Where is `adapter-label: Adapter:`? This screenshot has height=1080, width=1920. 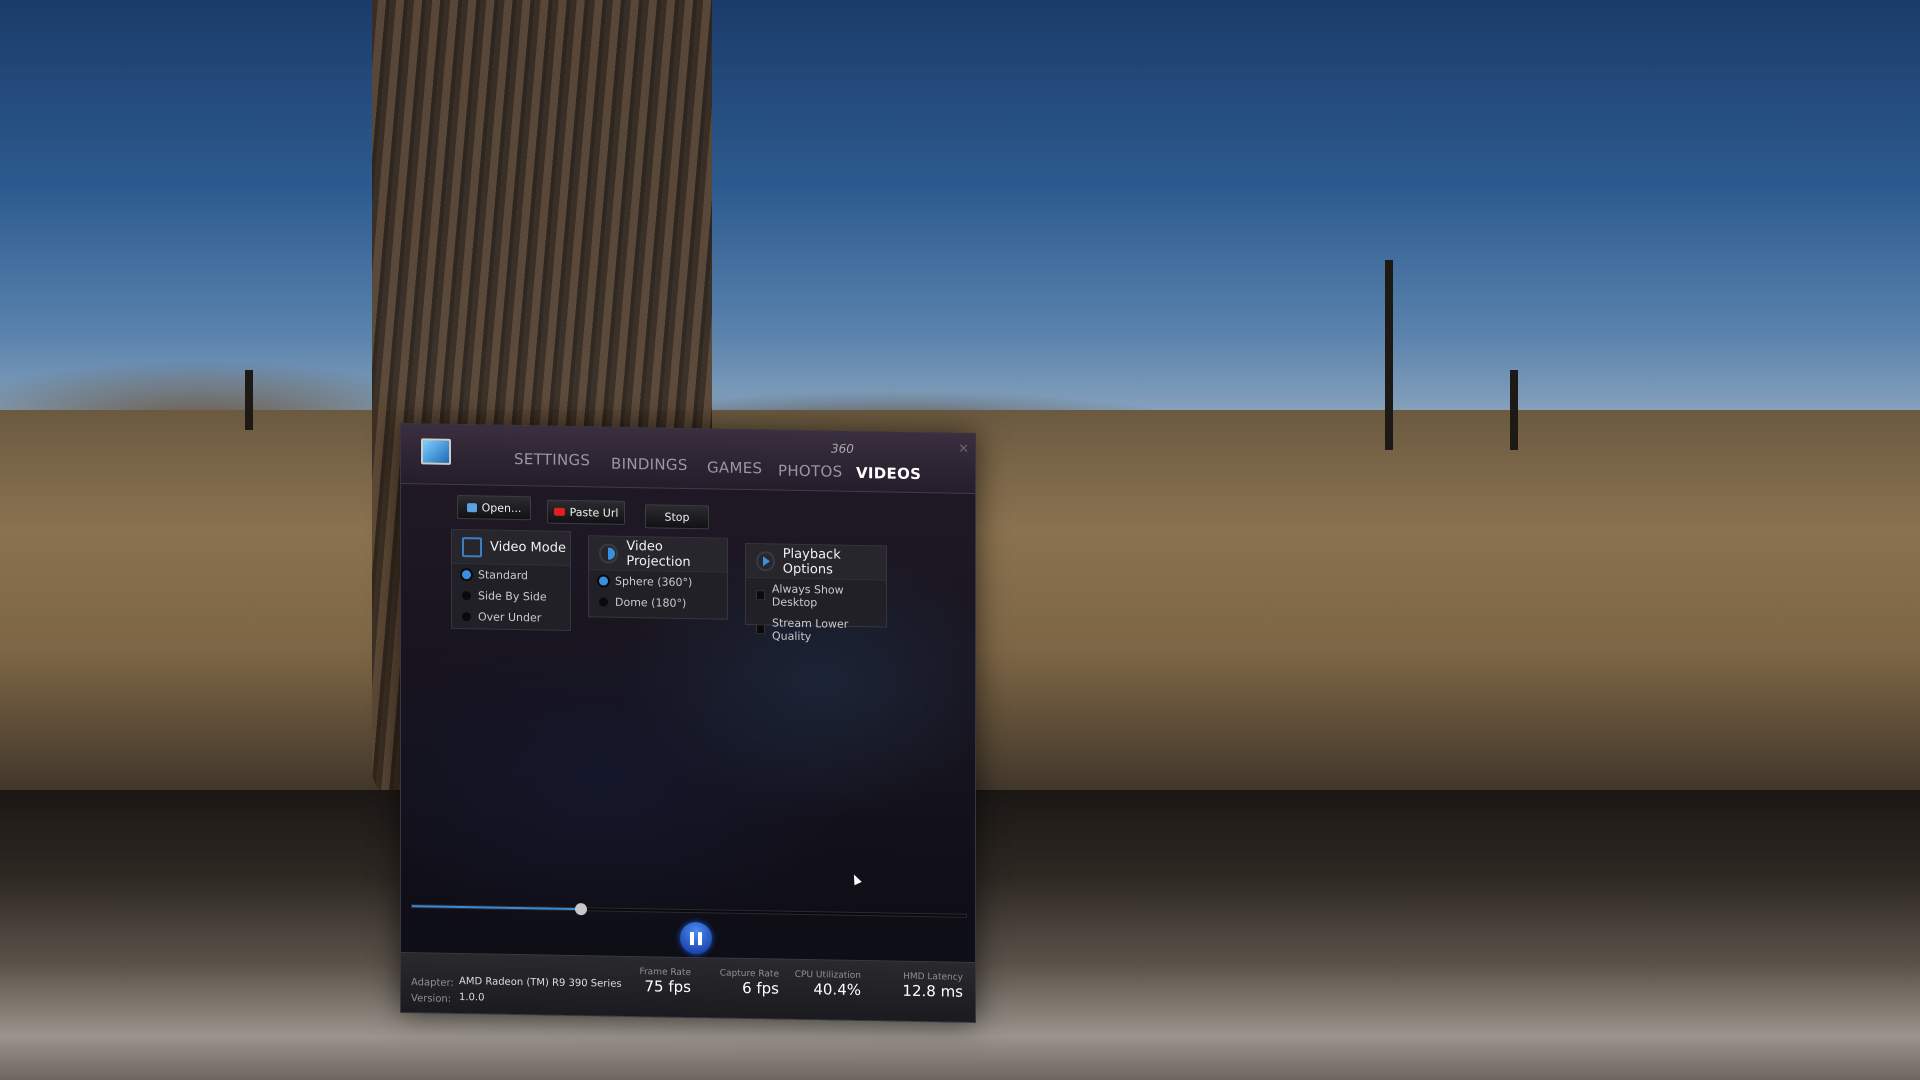
adapter-label: Adapter: is located at coordinates (432, 983).